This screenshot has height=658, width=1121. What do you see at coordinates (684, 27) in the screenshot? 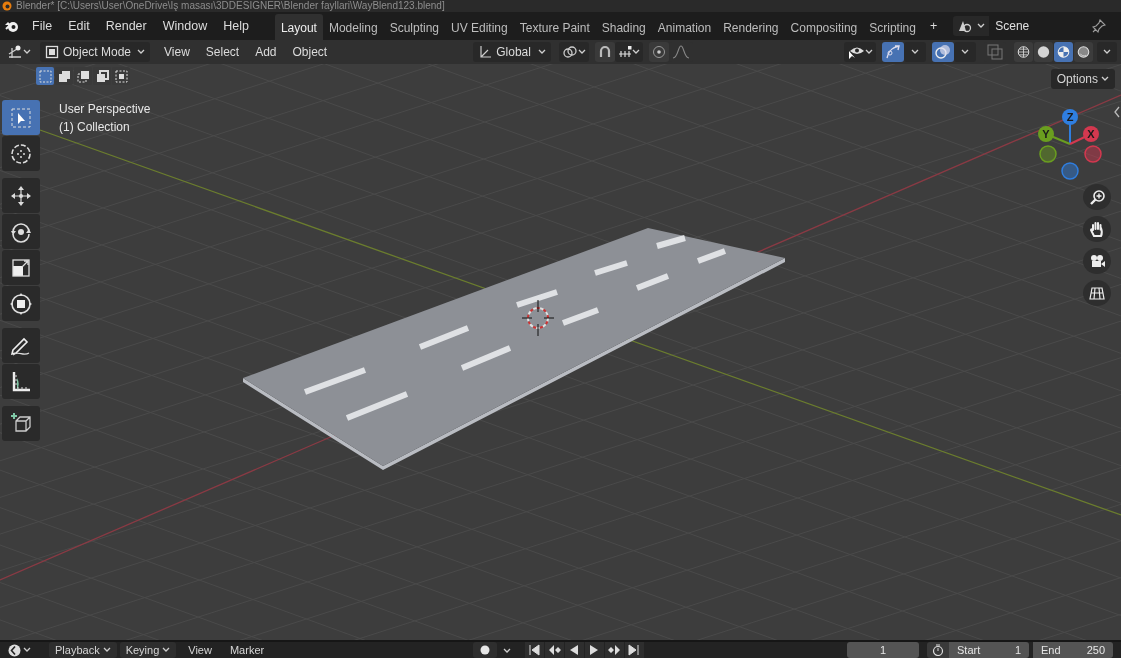
I see `workspace-tab: Animation` at bounding box center [684, 27].